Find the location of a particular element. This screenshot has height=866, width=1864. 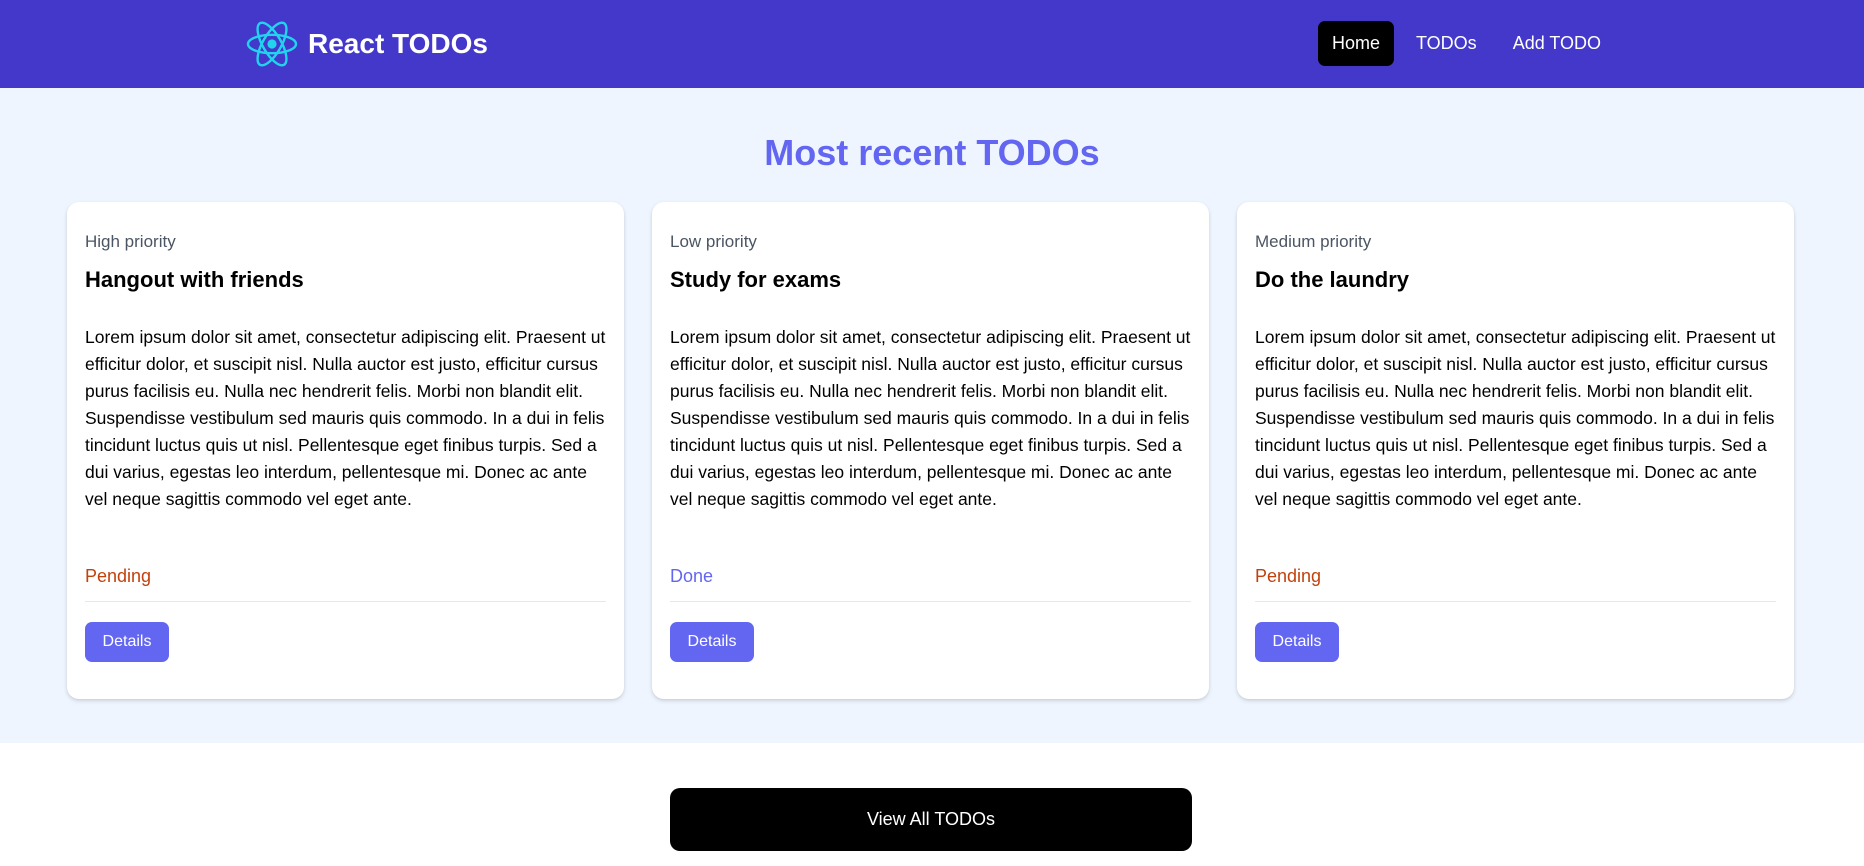

todo-title: Hangout with friends is located at coordinates (194, 279).